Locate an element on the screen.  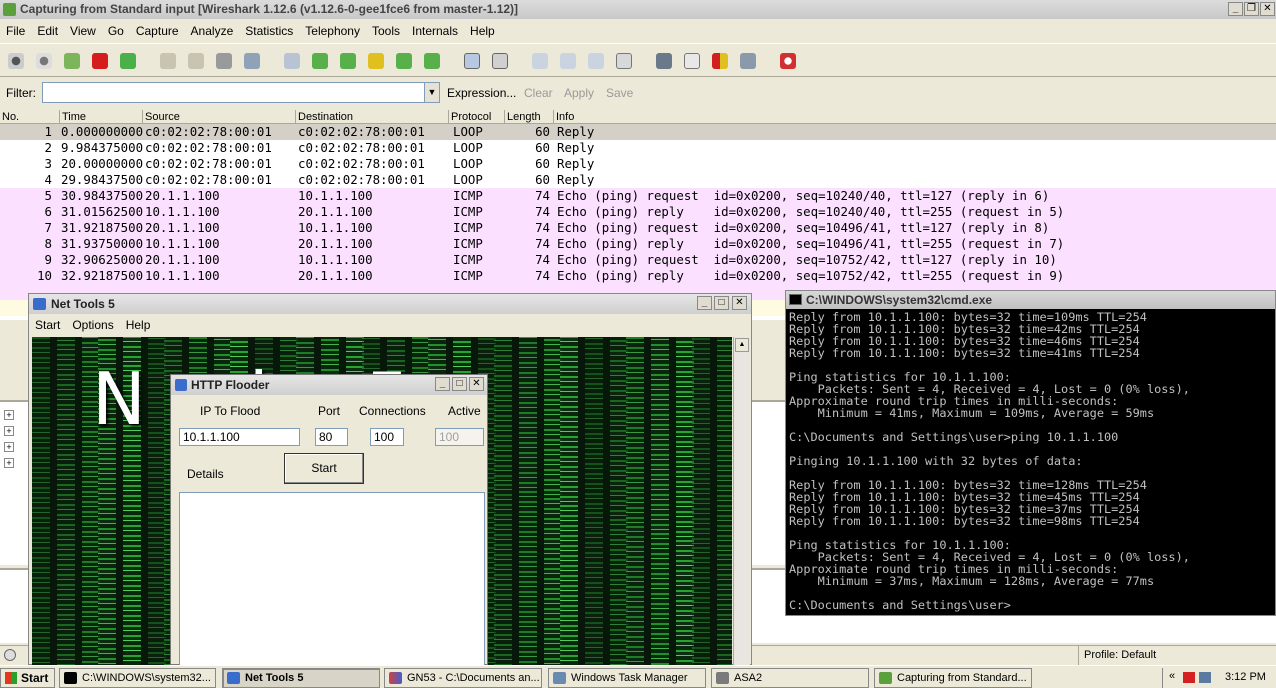
close-file-icon is located at coordinates (224, 61).